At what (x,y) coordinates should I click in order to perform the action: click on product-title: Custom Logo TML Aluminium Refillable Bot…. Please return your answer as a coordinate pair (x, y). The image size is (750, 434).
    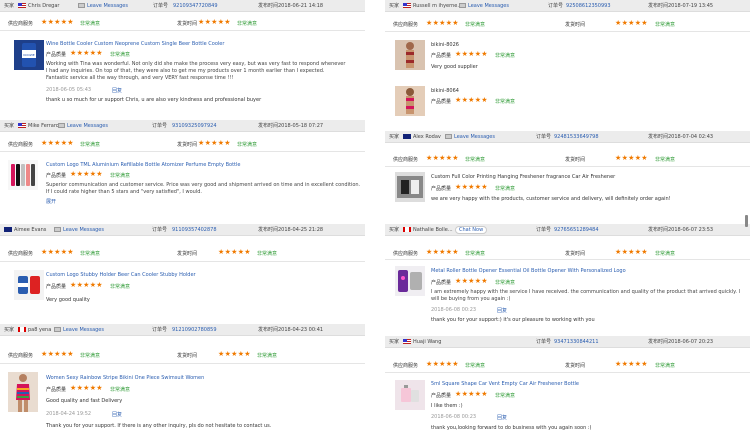
    Looking at the image, I should click on (143, 165).